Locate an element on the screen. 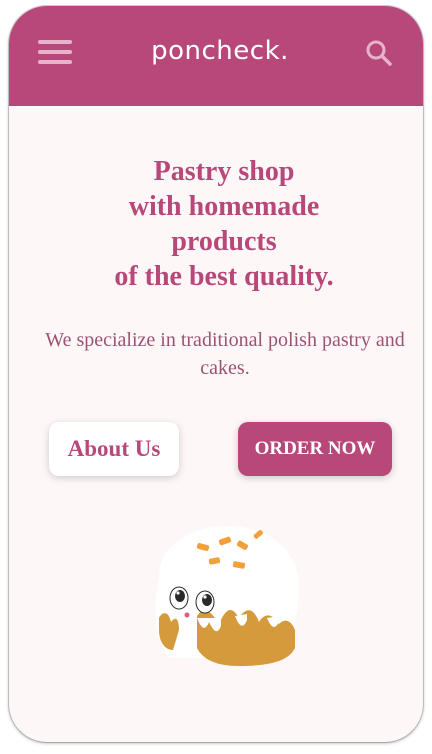 The width and height of the screenshot is (432, 754). about-us-button: About Us is located at coordinates (114, 449).